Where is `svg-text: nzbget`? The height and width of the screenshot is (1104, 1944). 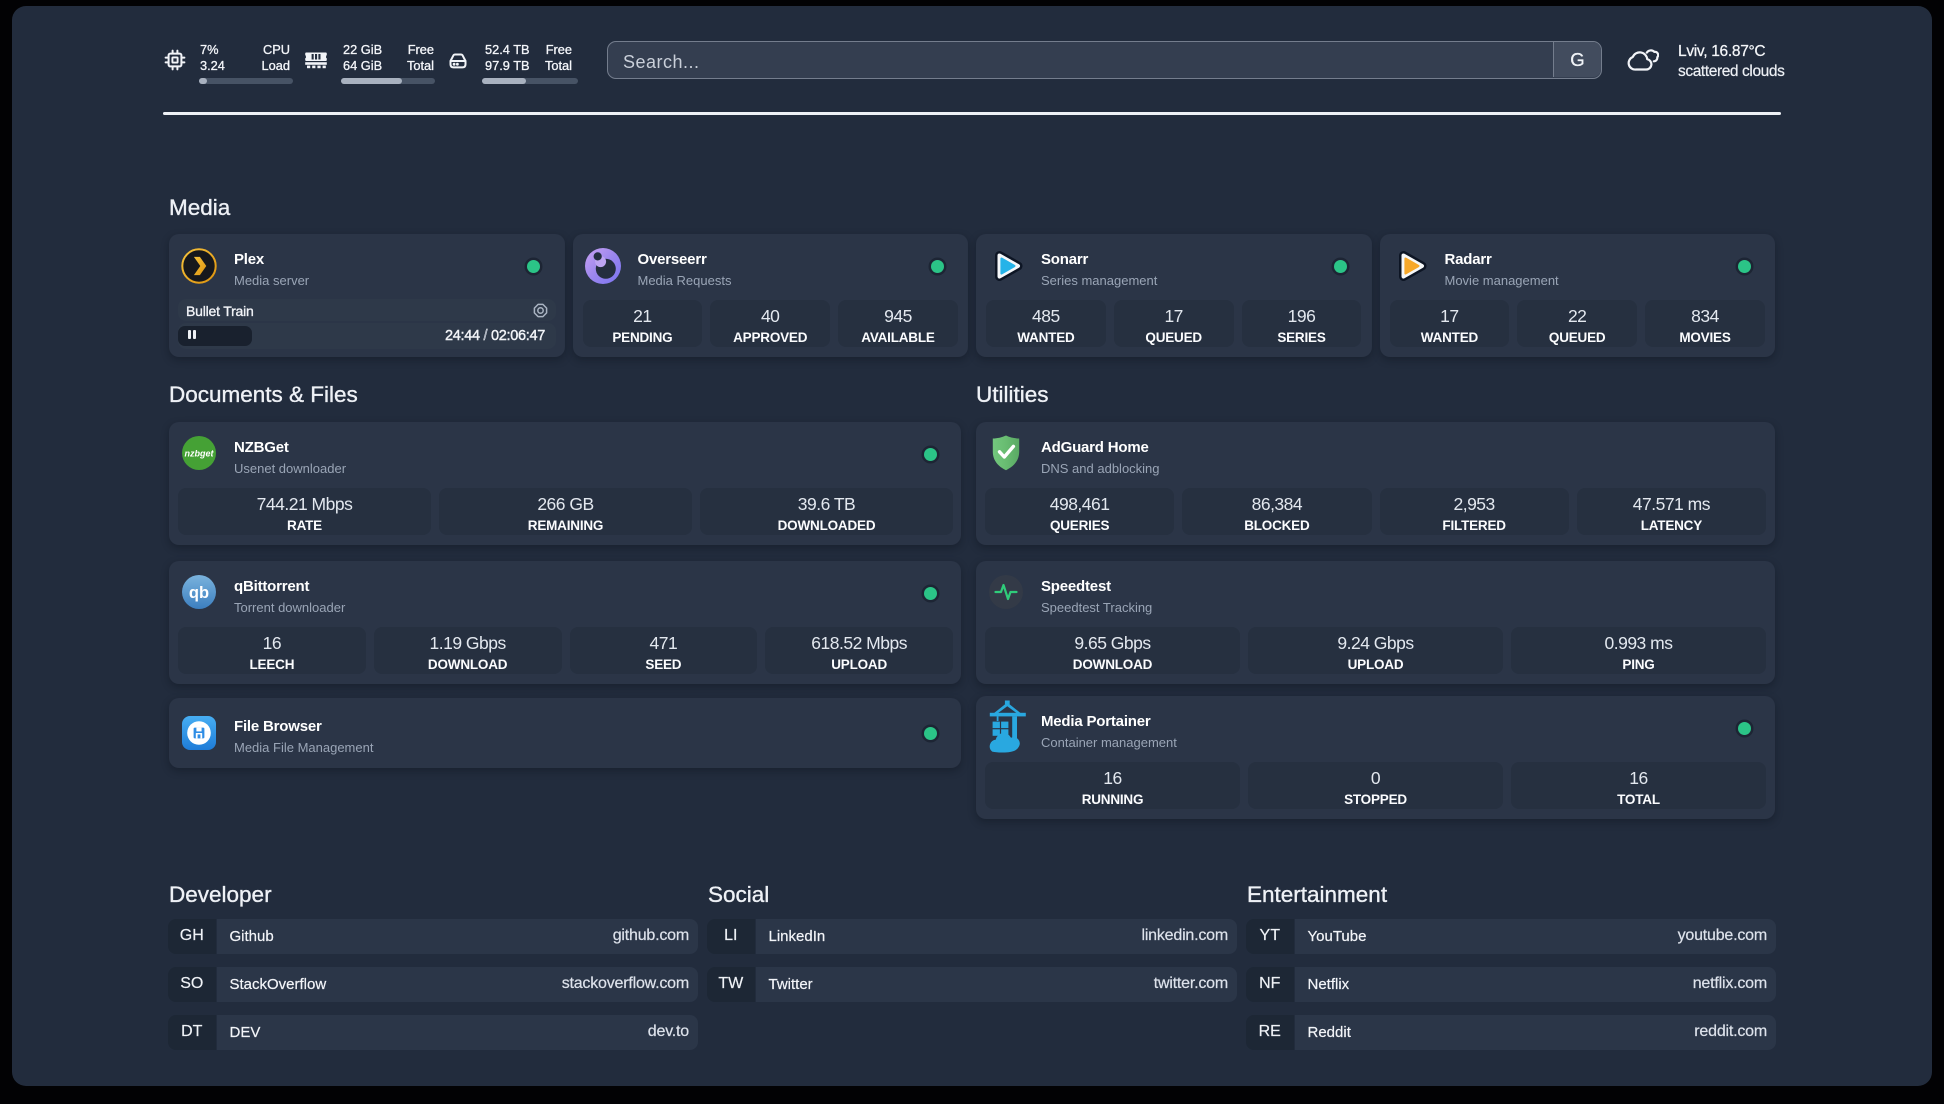 svg-text: nzbget is located at coordinates (200, 454).